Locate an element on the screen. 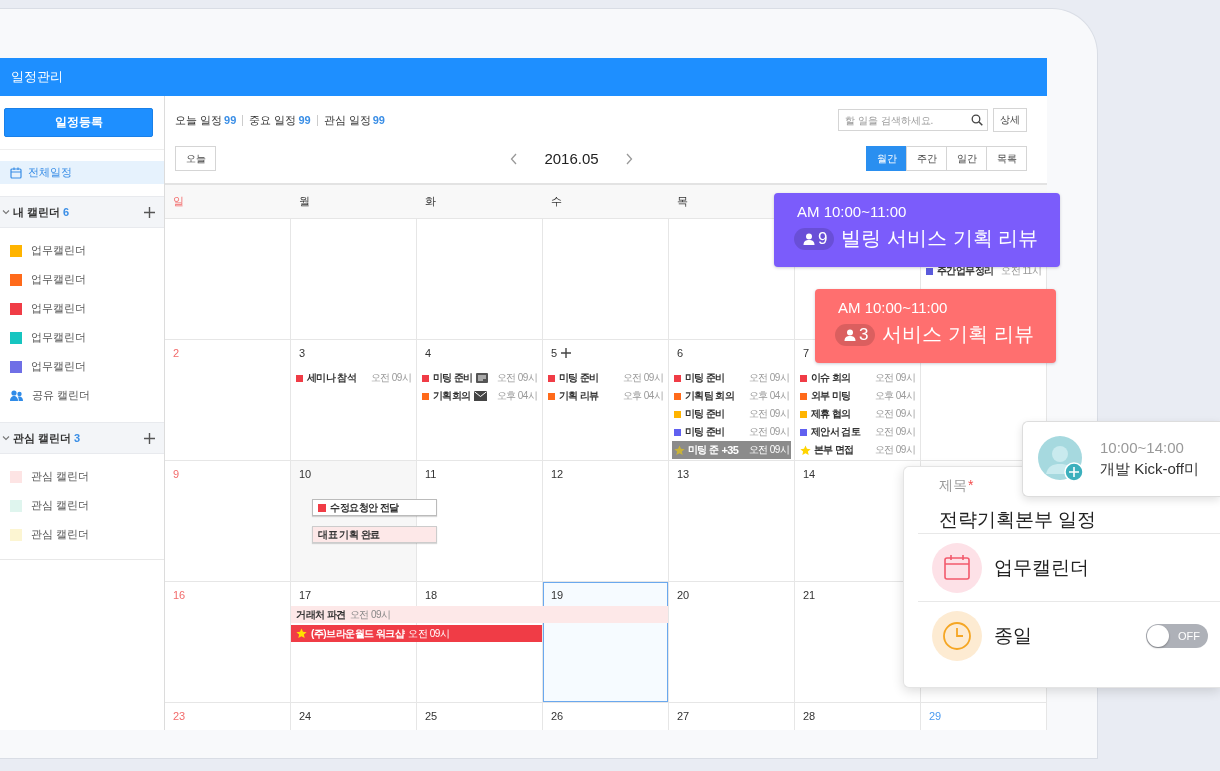 The width and height of the screenshot is (1220, 771). date-number: 11 is located at coordinates (431, 474).